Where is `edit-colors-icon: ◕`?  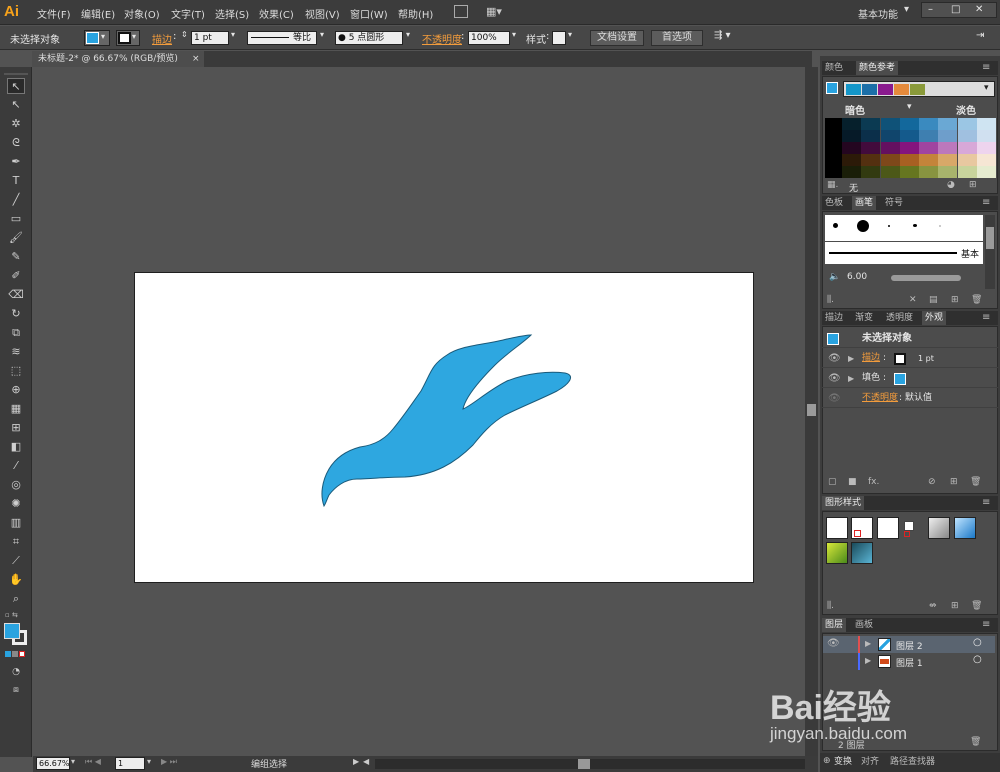
edit-colors-icon: ◕ is located at coordinates (951, 185).